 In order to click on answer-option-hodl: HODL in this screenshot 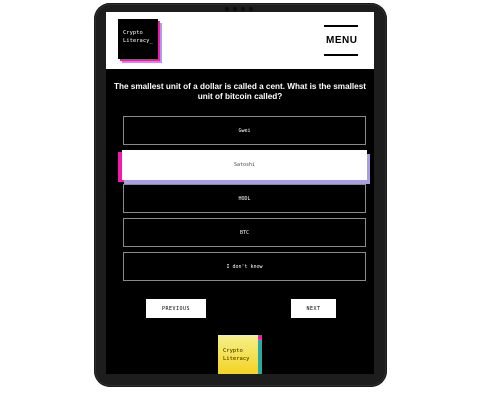, I will do `click(244, 198)`.